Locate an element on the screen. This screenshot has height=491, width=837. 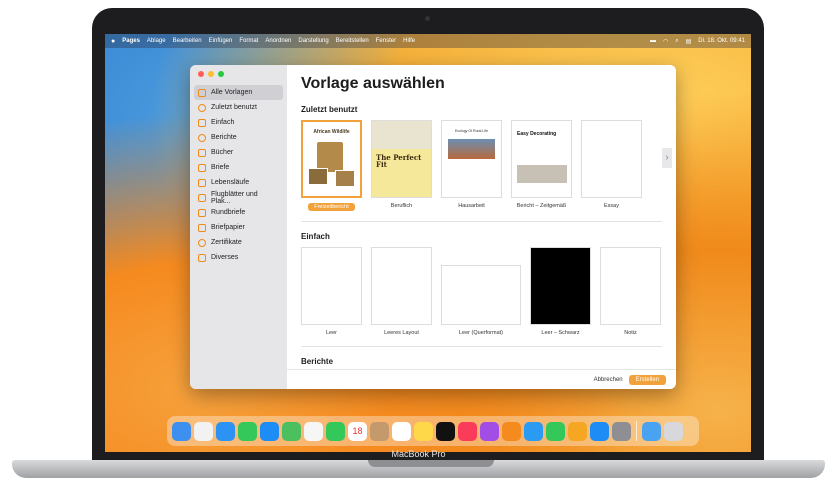
template-label: Hausarbeit is located at coordinates (471, 206).